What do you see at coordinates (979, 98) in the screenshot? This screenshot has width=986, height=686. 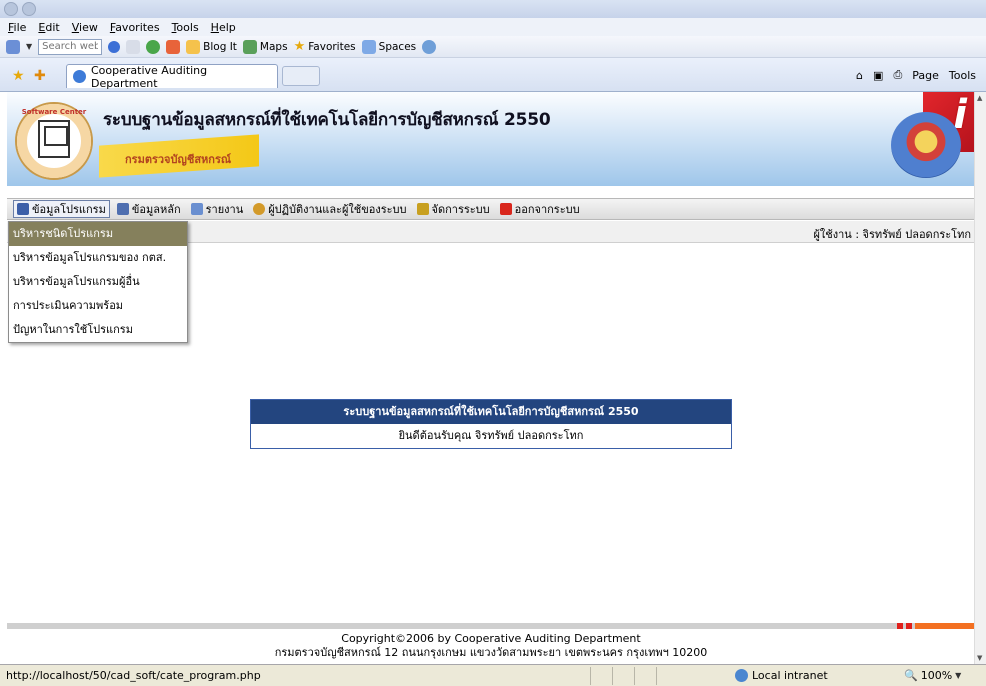 I see `scroll-up-icon: ▲` at bounding box center [979, 98].